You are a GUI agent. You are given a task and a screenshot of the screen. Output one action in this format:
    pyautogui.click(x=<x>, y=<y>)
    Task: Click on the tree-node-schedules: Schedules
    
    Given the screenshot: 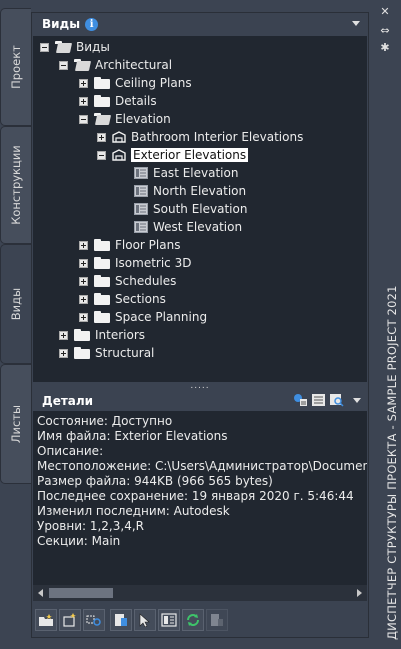 What is the action you would take?
    pyautogui.click(x=127, y=281)
    